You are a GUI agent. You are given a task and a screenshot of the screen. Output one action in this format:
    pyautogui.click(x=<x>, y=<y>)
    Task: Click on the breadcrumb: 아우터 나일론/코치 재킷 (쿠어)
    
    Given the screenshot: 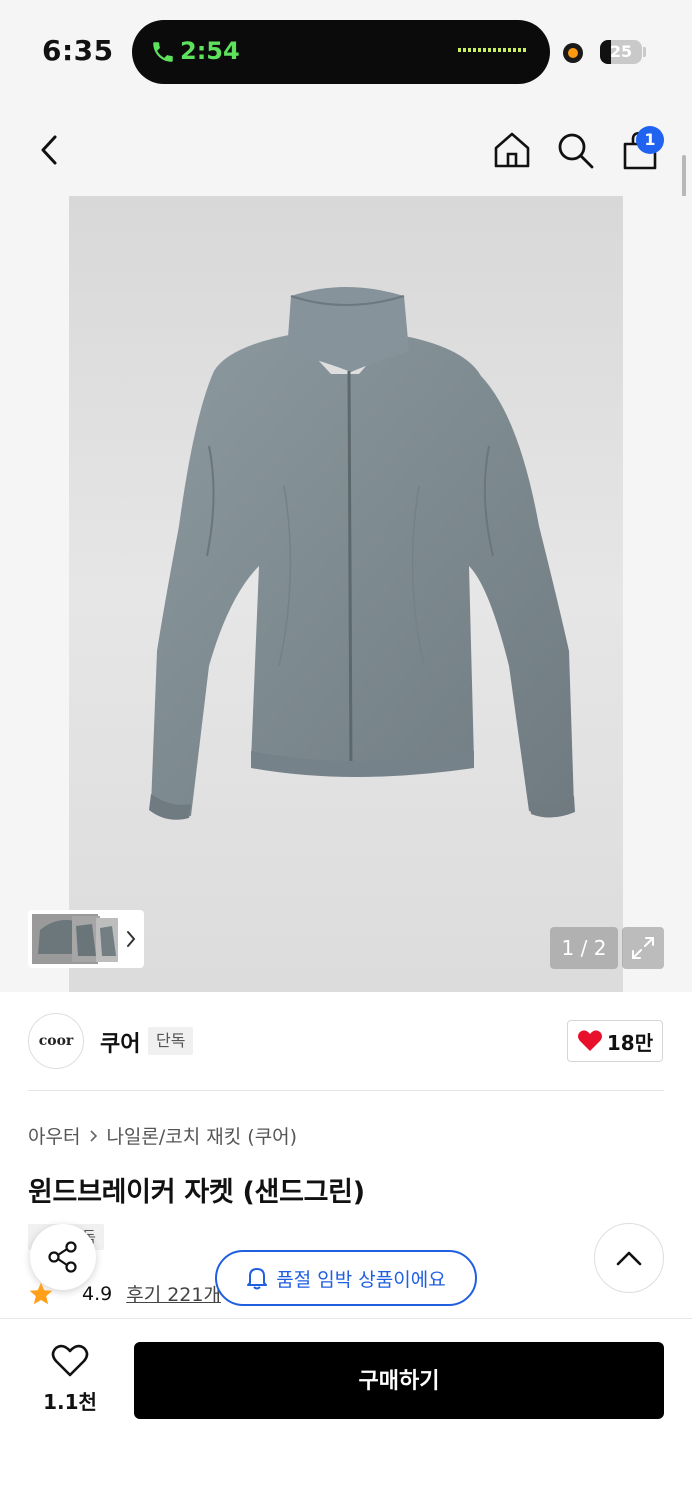 What is the action you would take?
    pyautogui.click(x=162, y=1135)
    